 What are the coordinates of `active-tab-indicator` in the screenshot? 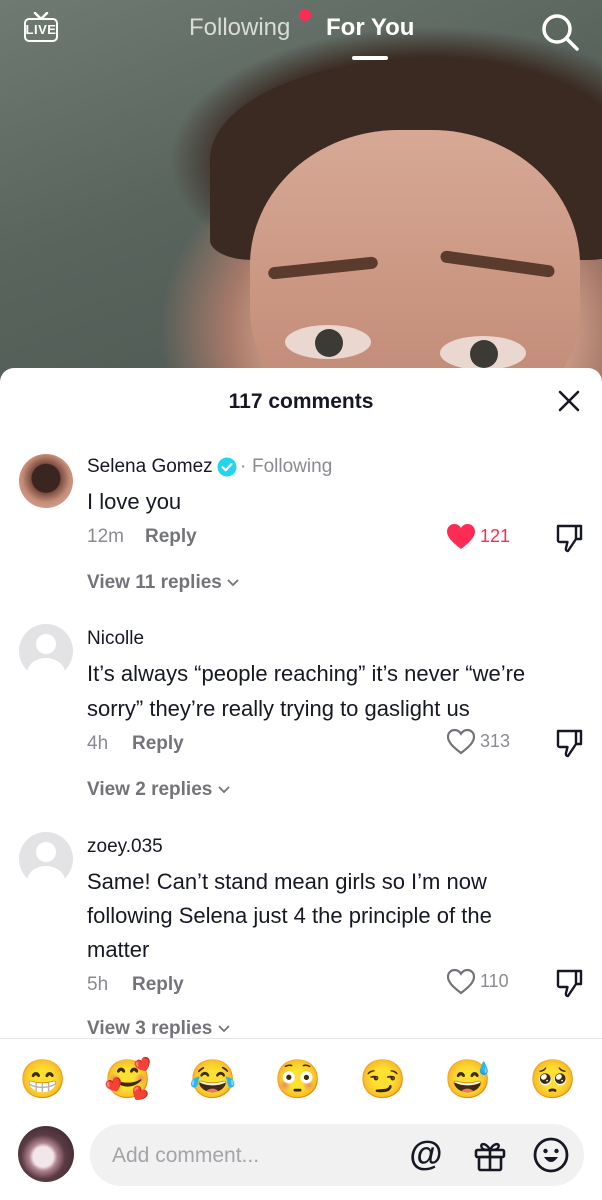 It's located at (370, 58).